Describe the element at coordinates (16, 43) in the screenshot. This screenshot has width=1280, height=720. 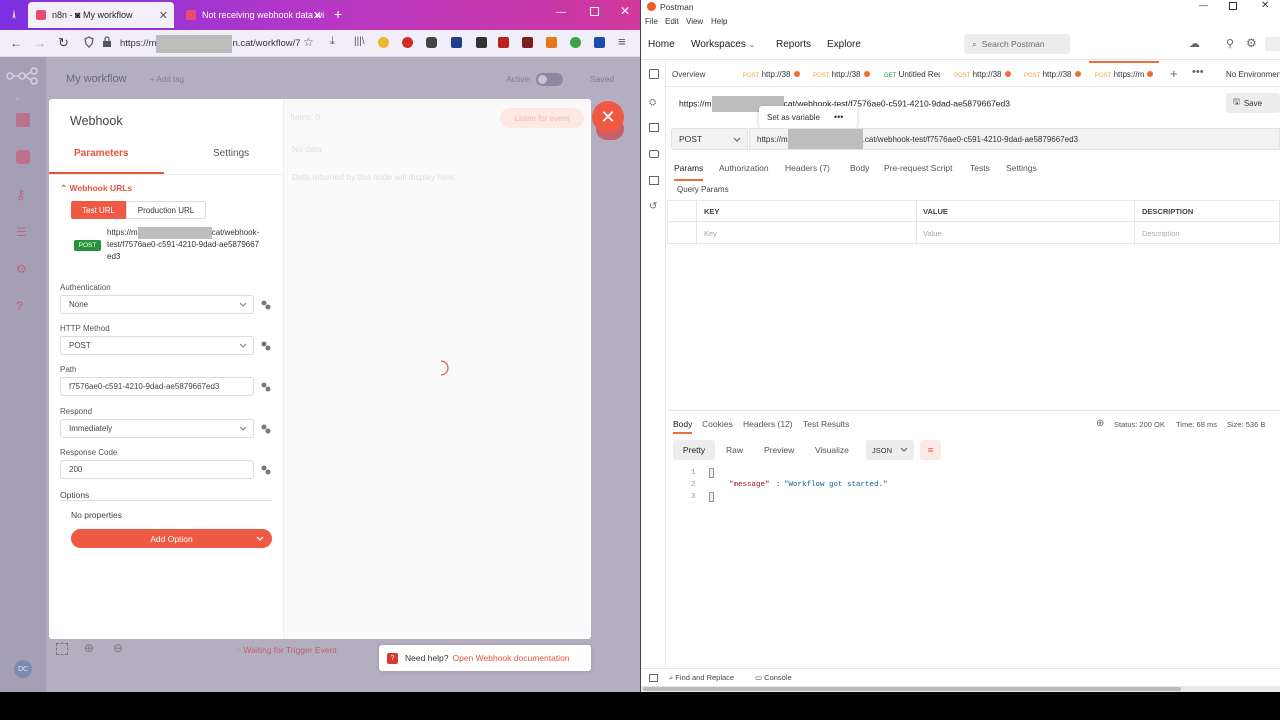
I see `back-icon: ←` at that location.